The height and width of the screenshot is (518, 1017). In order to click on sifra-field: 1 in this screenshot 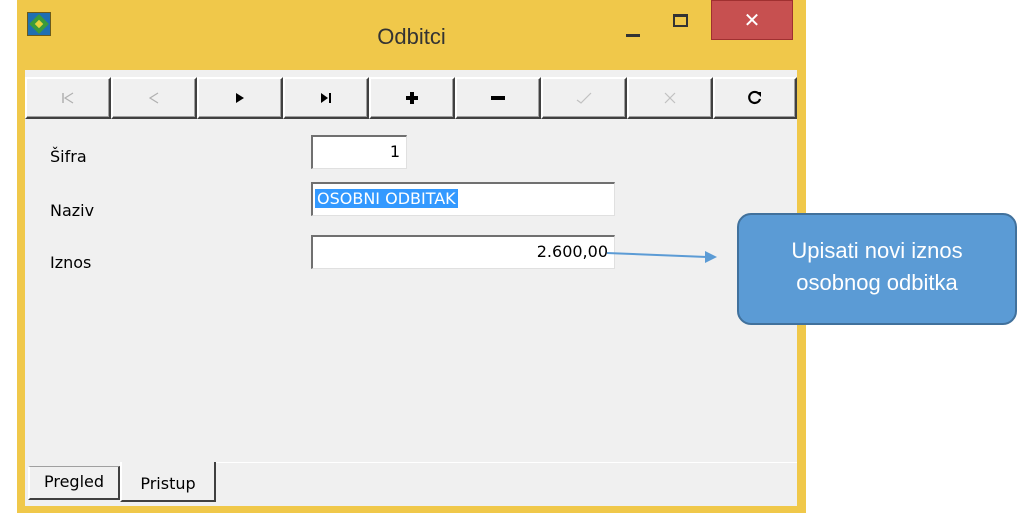, I will do `click(359, 152)`.